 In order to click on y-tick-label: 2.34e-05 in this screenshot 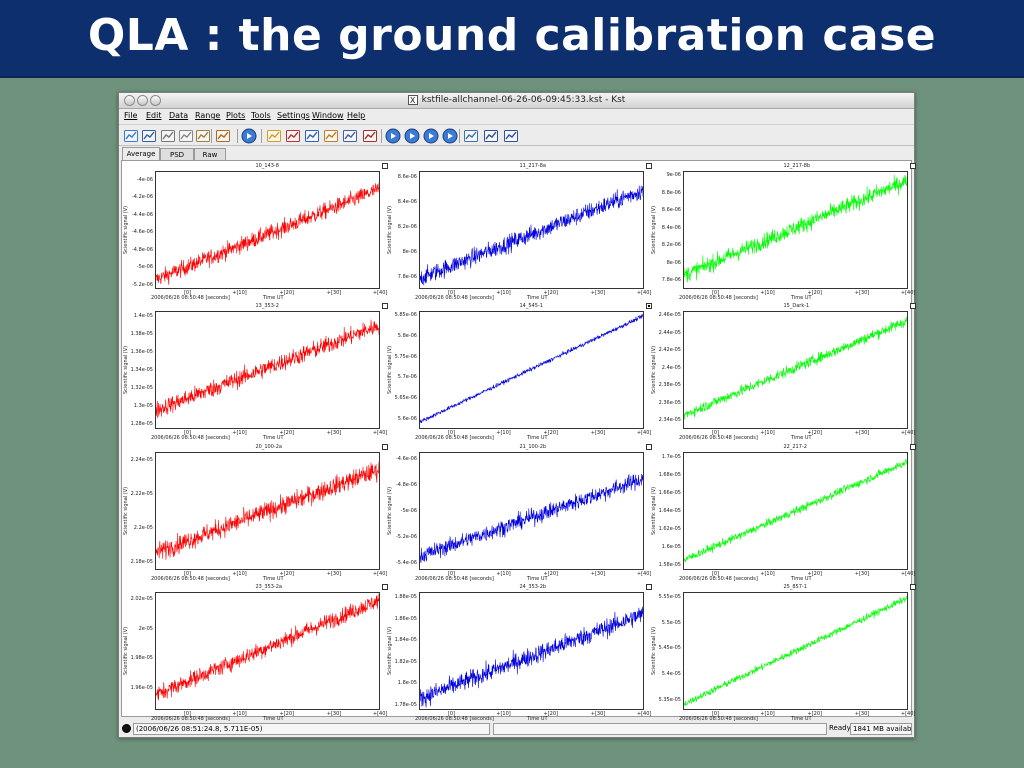, I will do `click(669, 420)`.